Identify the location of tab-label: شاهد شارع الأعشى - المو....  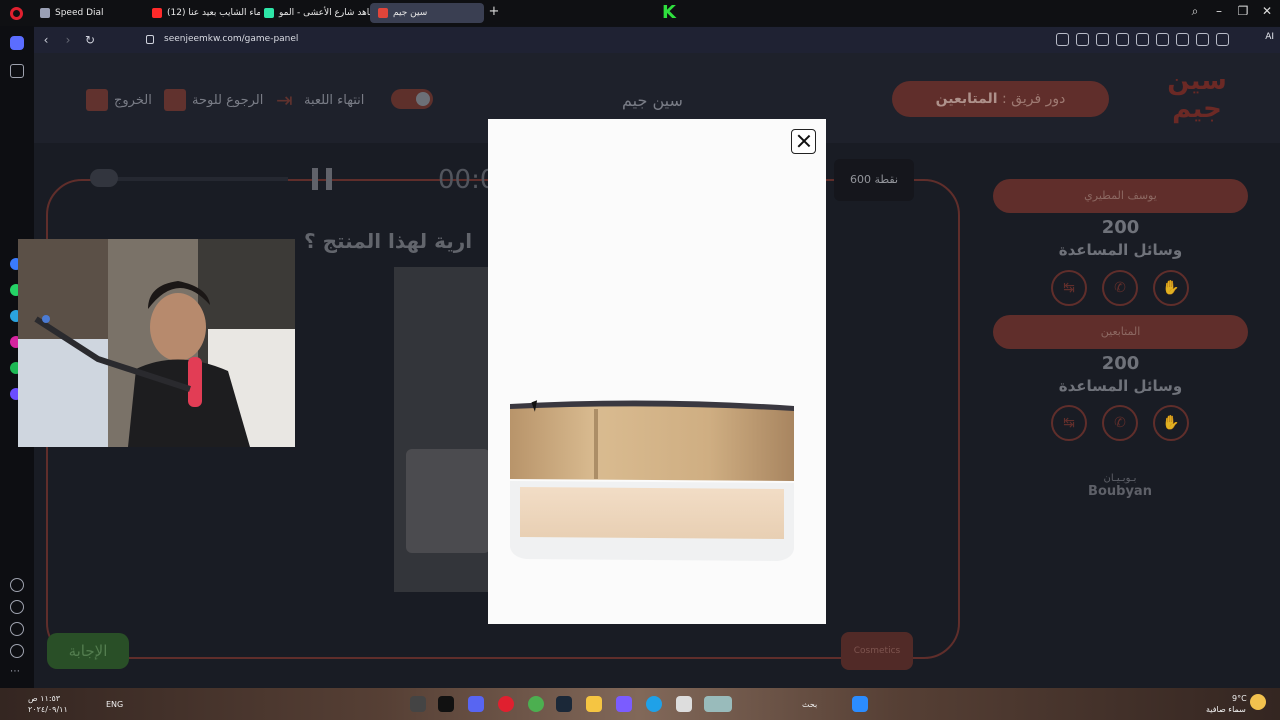
(324, 13).